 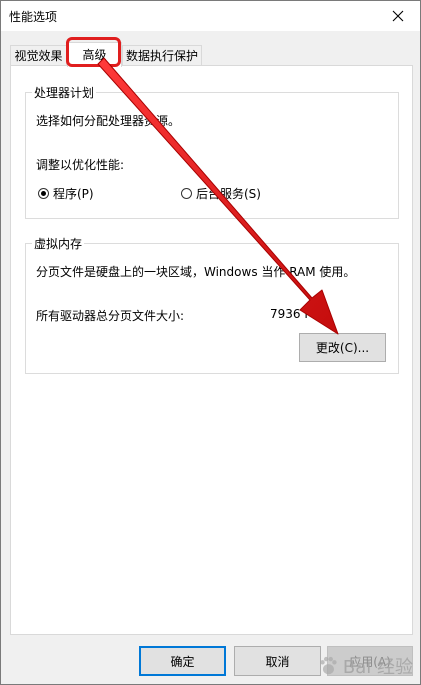 I want to click on radio-checked-icon, so click(x=43, y=193).